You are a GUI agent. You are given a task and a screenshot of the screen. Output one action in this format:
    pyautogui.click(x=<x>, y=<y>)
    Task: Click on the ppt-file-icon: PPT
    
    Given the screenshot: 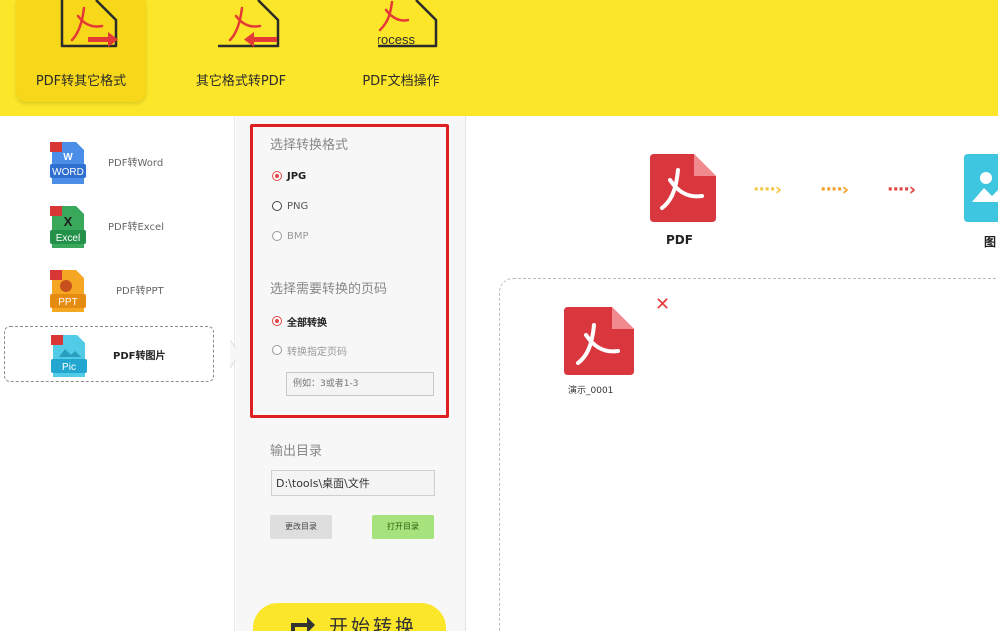 What is the action you would take?
    pyautogui.click(x=67, y=290)
    